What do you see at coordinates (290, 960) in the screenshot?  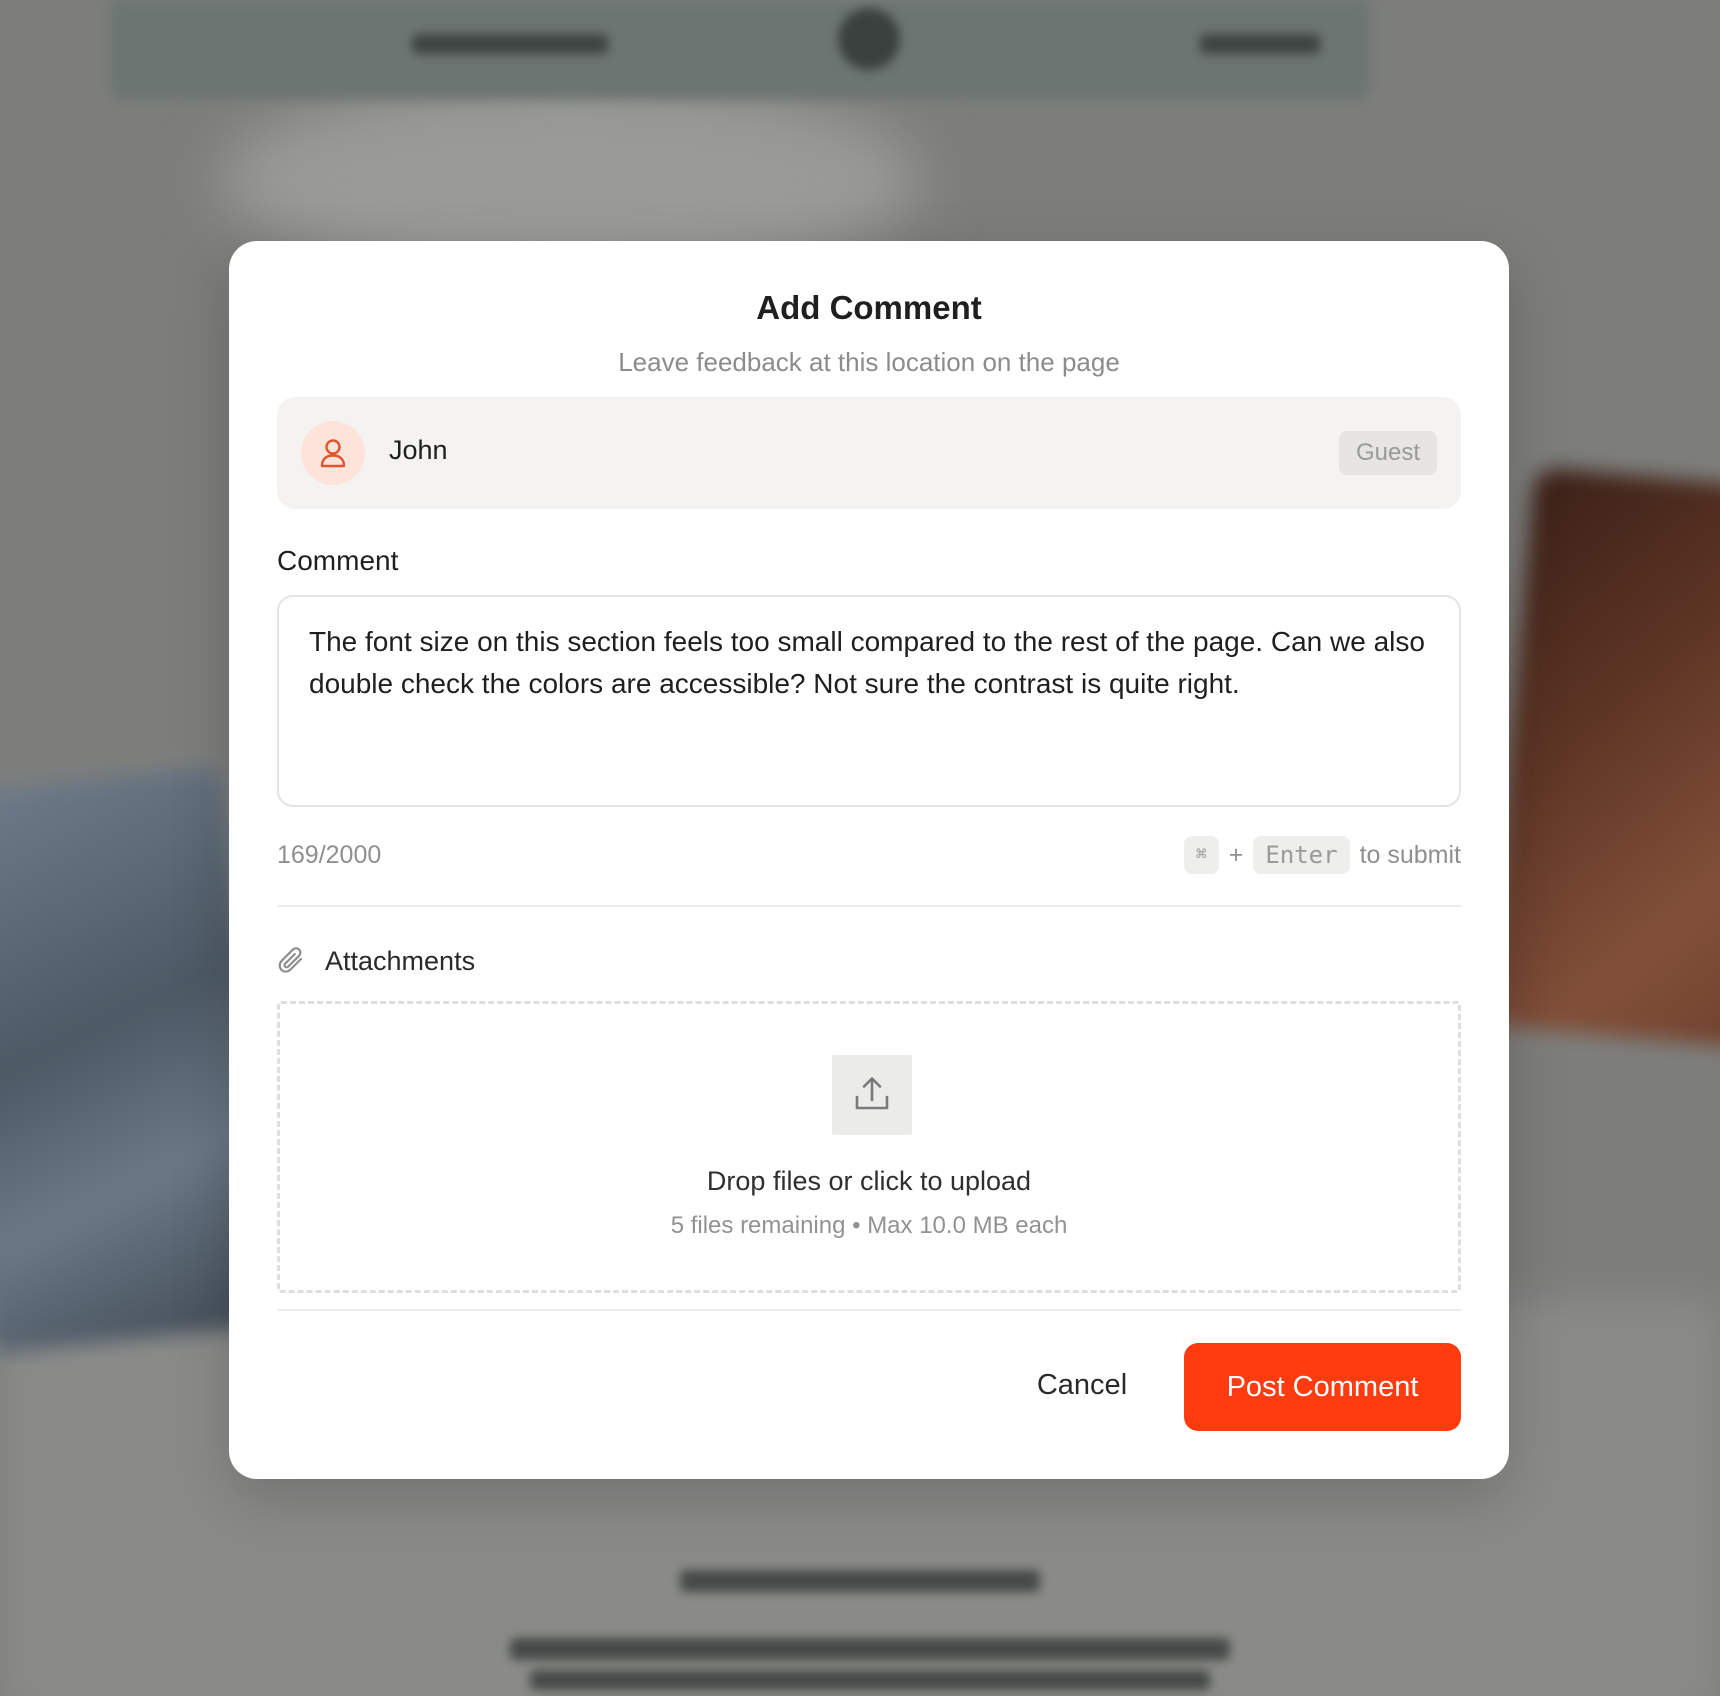 I see `paperclip-icon` at bounding box center [290, 960].